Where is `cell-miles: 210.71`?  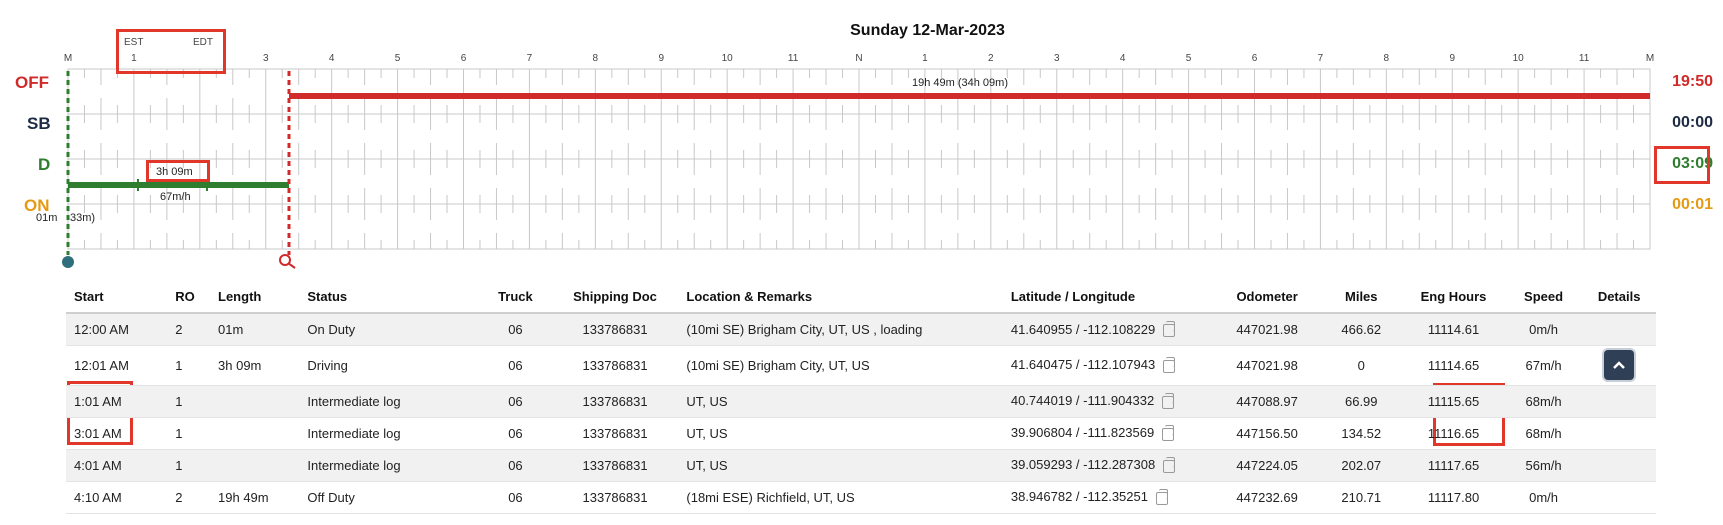 cell-miles: 210.71 is located at coordinates (1361, 497).